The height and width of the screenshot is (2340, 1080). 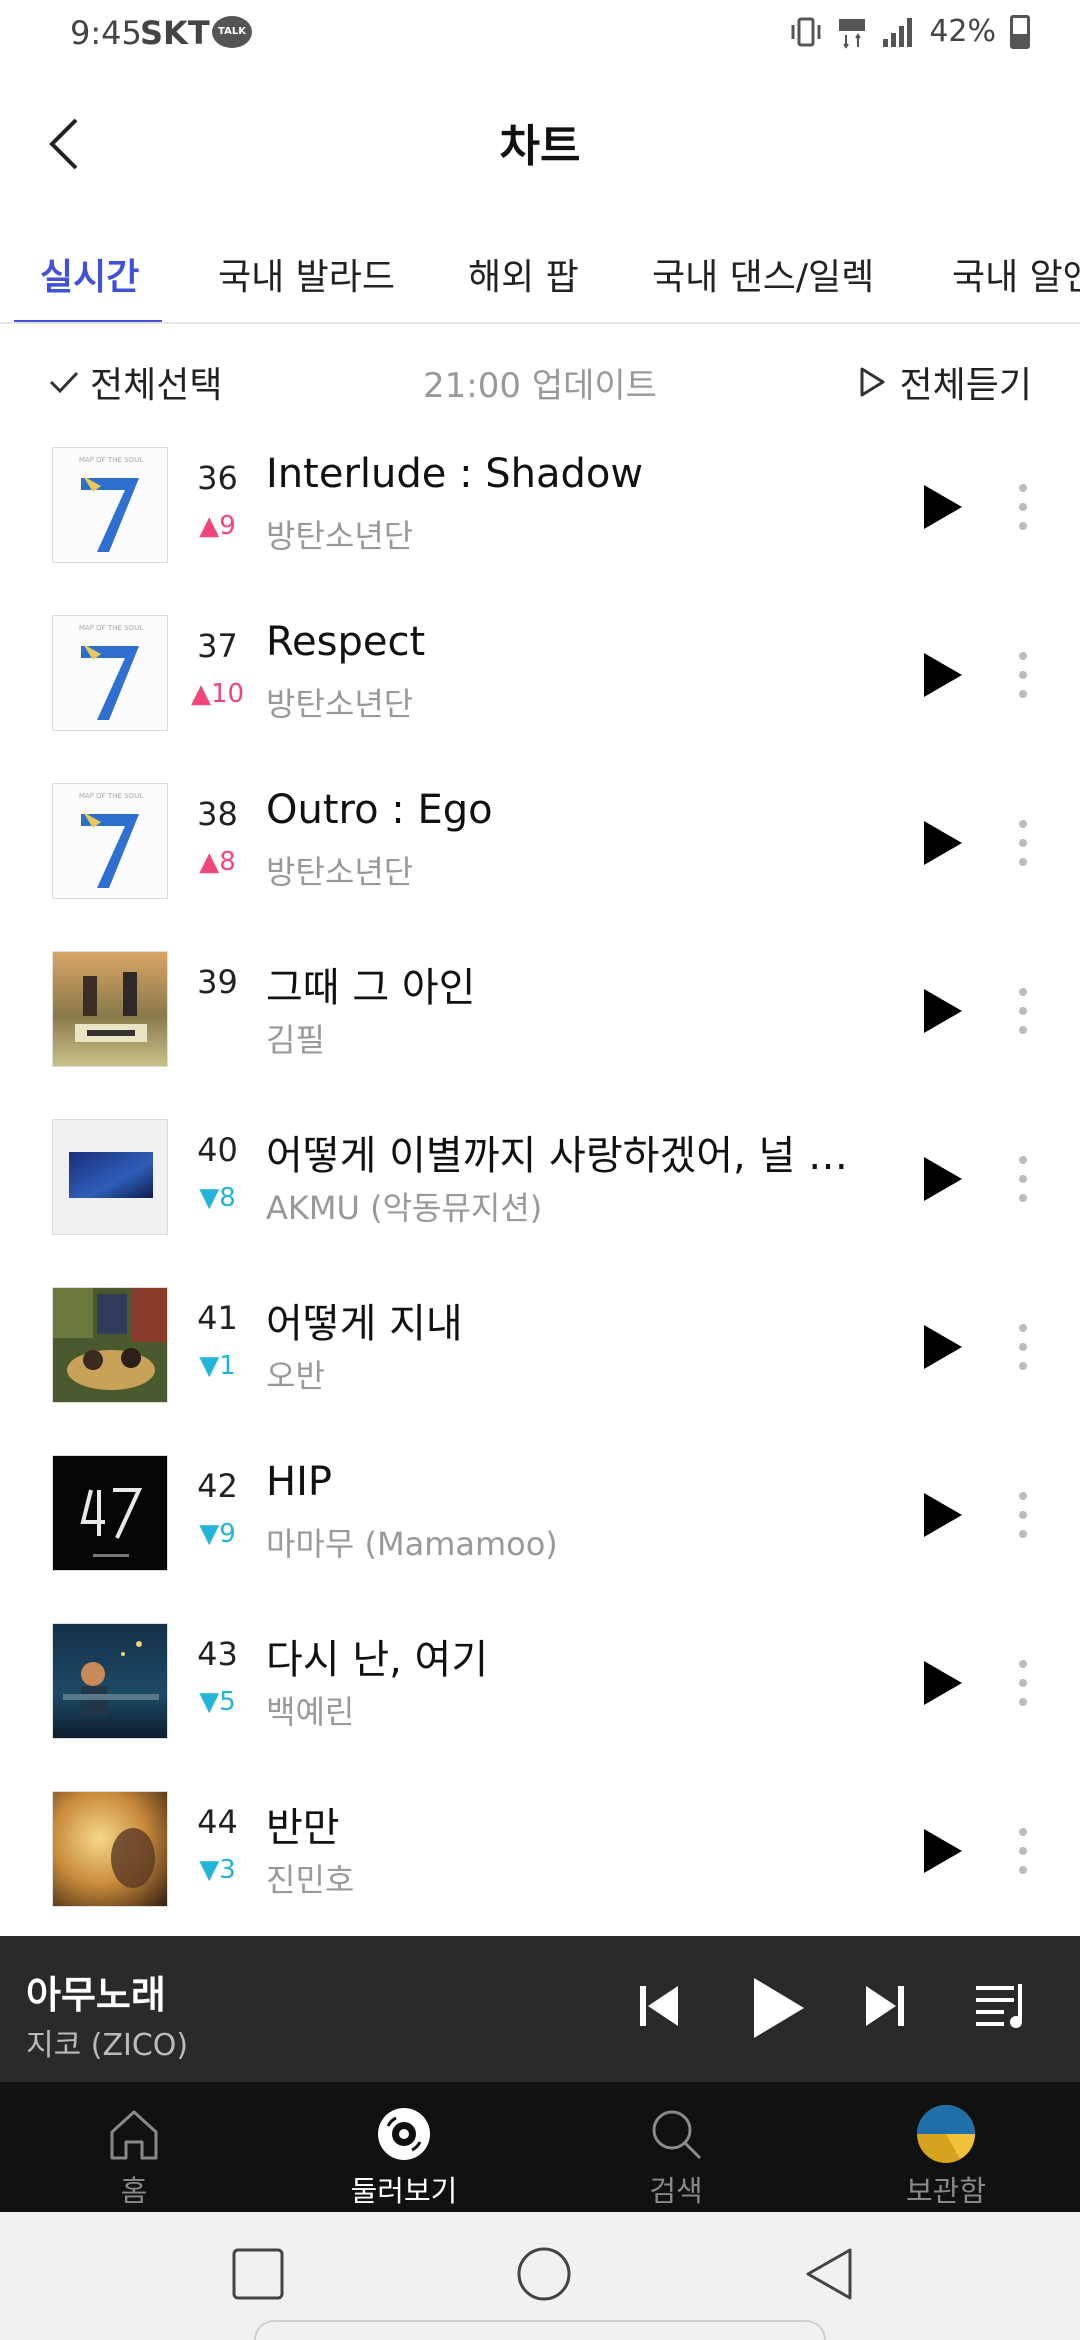 What do you see at coordinates (217, 1366) in the screenshot?
I see `rank-change: ▼1` at bounding box center [217, 1366].